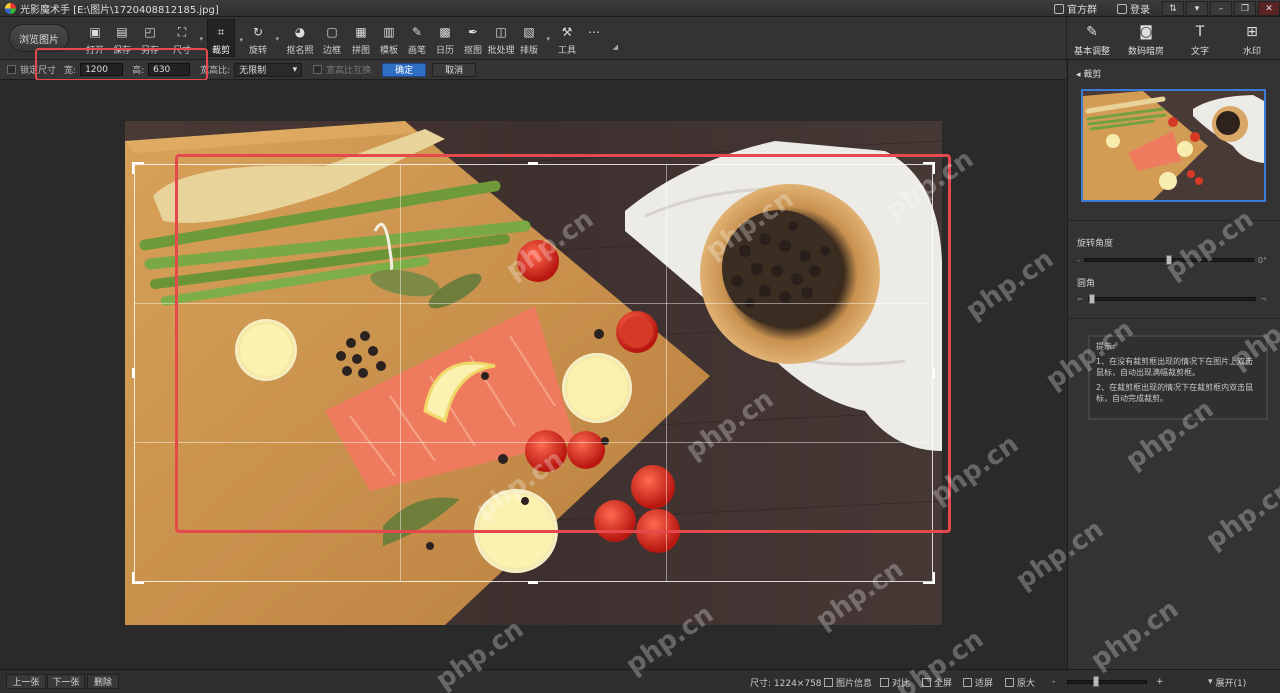 This screenshot has height=693, width=1280. Describe the element at coordinates (66, 681) in the screenshot. I see `next-image-button: 下一张` at that location.